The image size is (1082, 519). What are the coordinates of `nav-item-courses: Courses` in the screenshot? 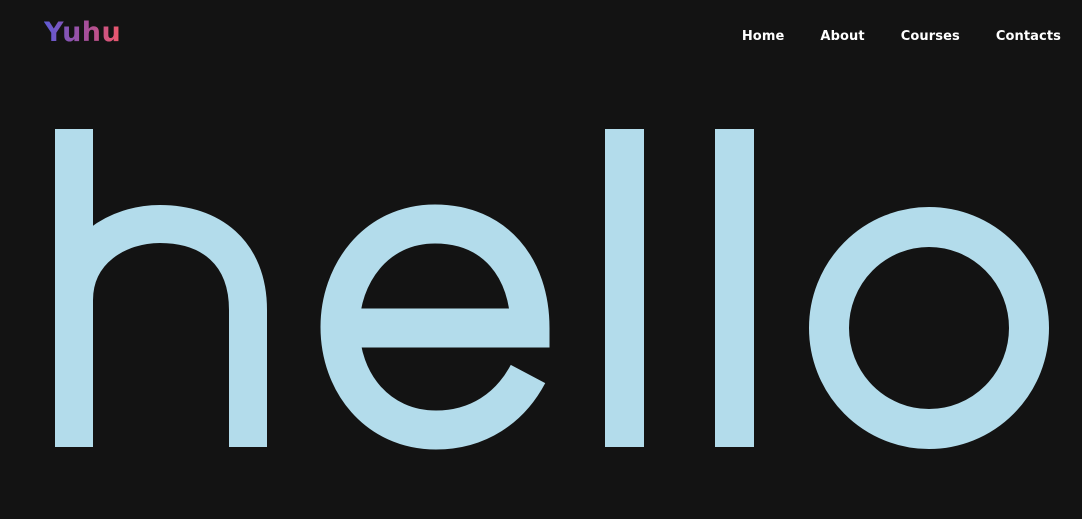 It's located at (930, 36).